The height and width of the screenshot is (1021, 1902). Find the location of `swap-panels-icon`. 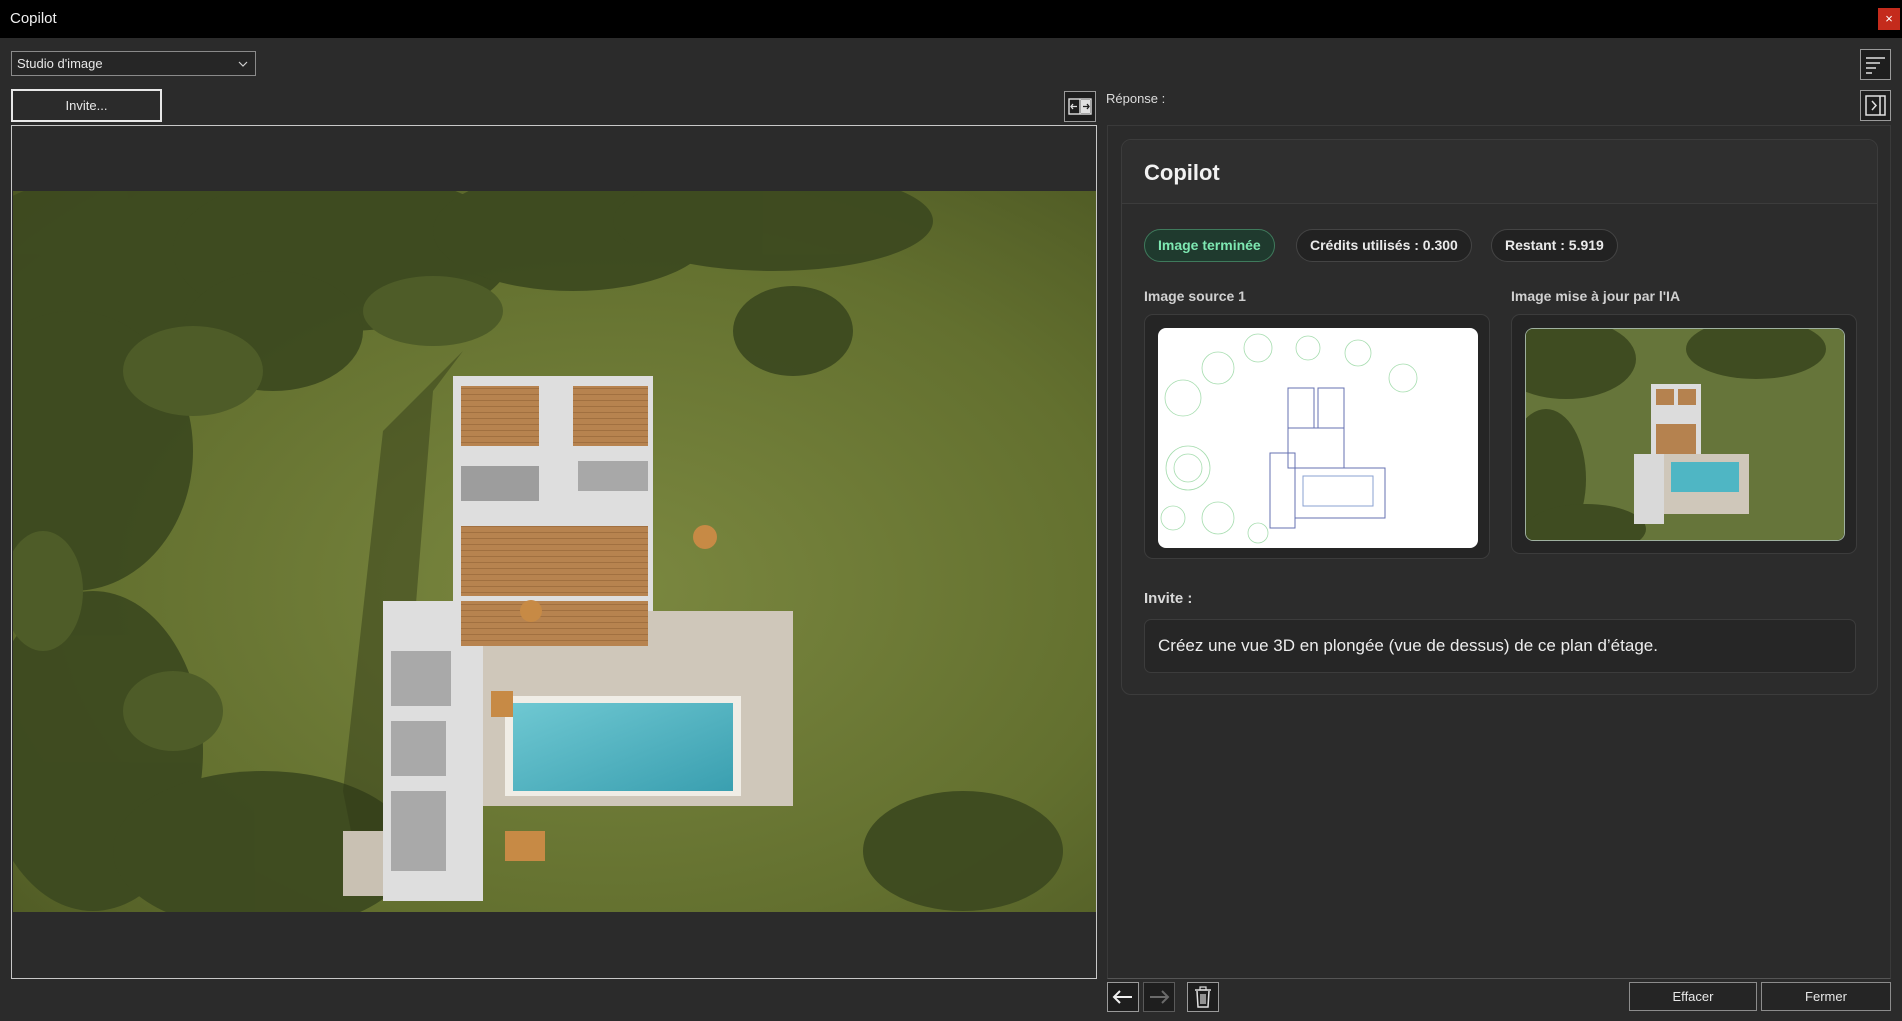

swap-panels-icon is located at coordinates (1080, 106).